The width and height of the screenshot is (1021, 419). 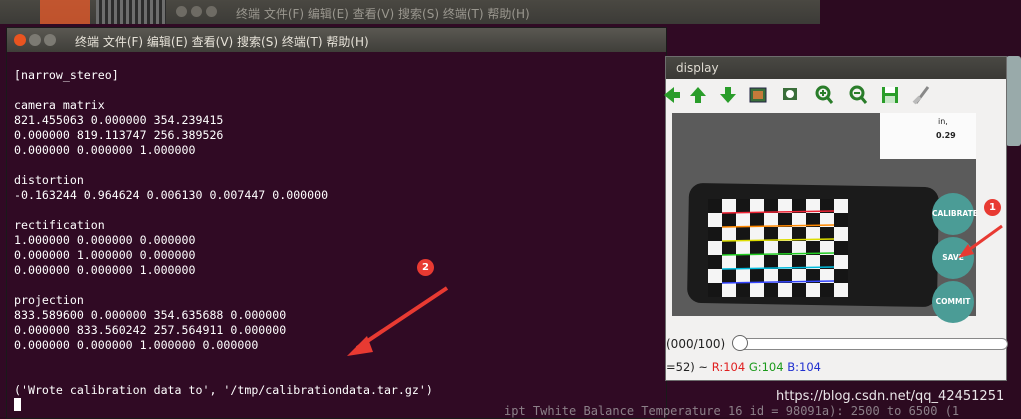 What do you see at coordinates (65, 12) in the screenshot?
I see `app-logo` at bounding box center [65, 12].